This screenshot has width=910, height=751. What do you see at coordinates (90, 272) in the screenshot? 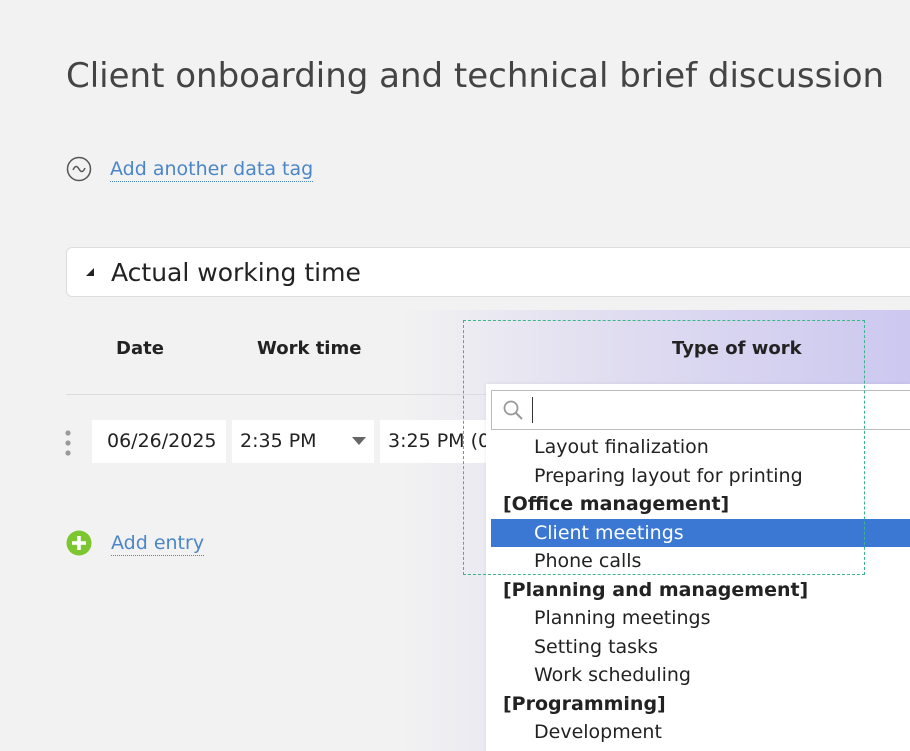
I see `triangle-collapse-icon` at bounding box center [90, 272].